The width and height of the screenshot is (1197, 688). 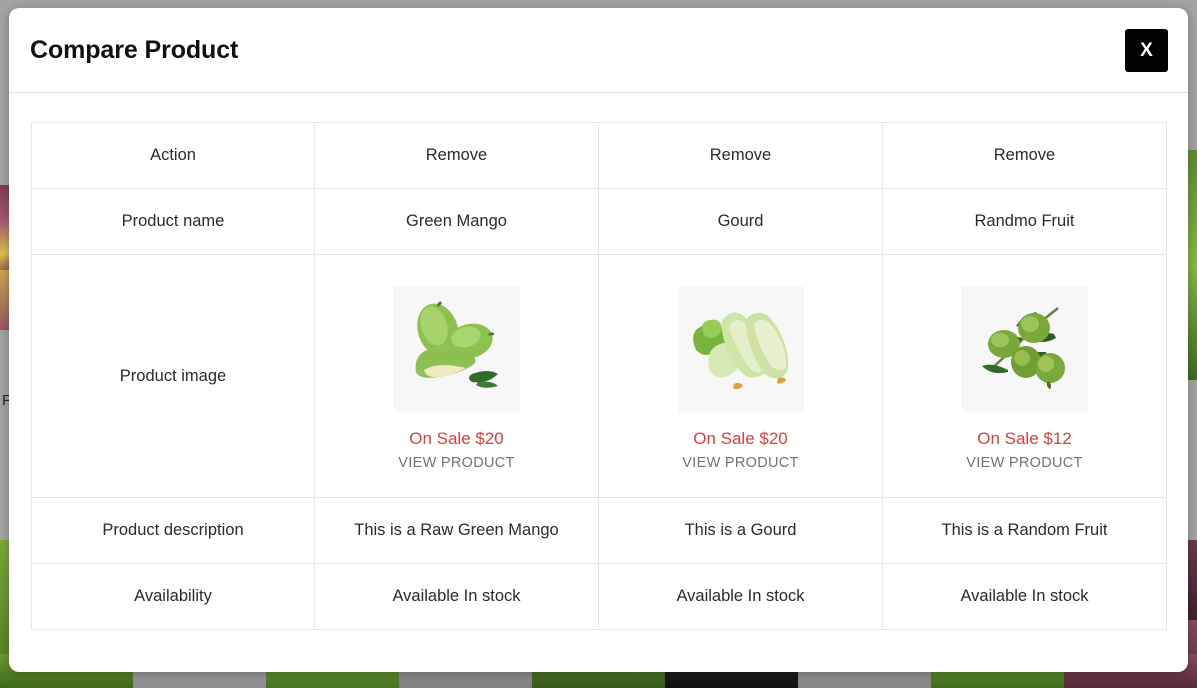 What do you see at coordinates (740, 155) in the screenshot?
I see `remove-button-2: Remove` at bounding box center [740, 155].